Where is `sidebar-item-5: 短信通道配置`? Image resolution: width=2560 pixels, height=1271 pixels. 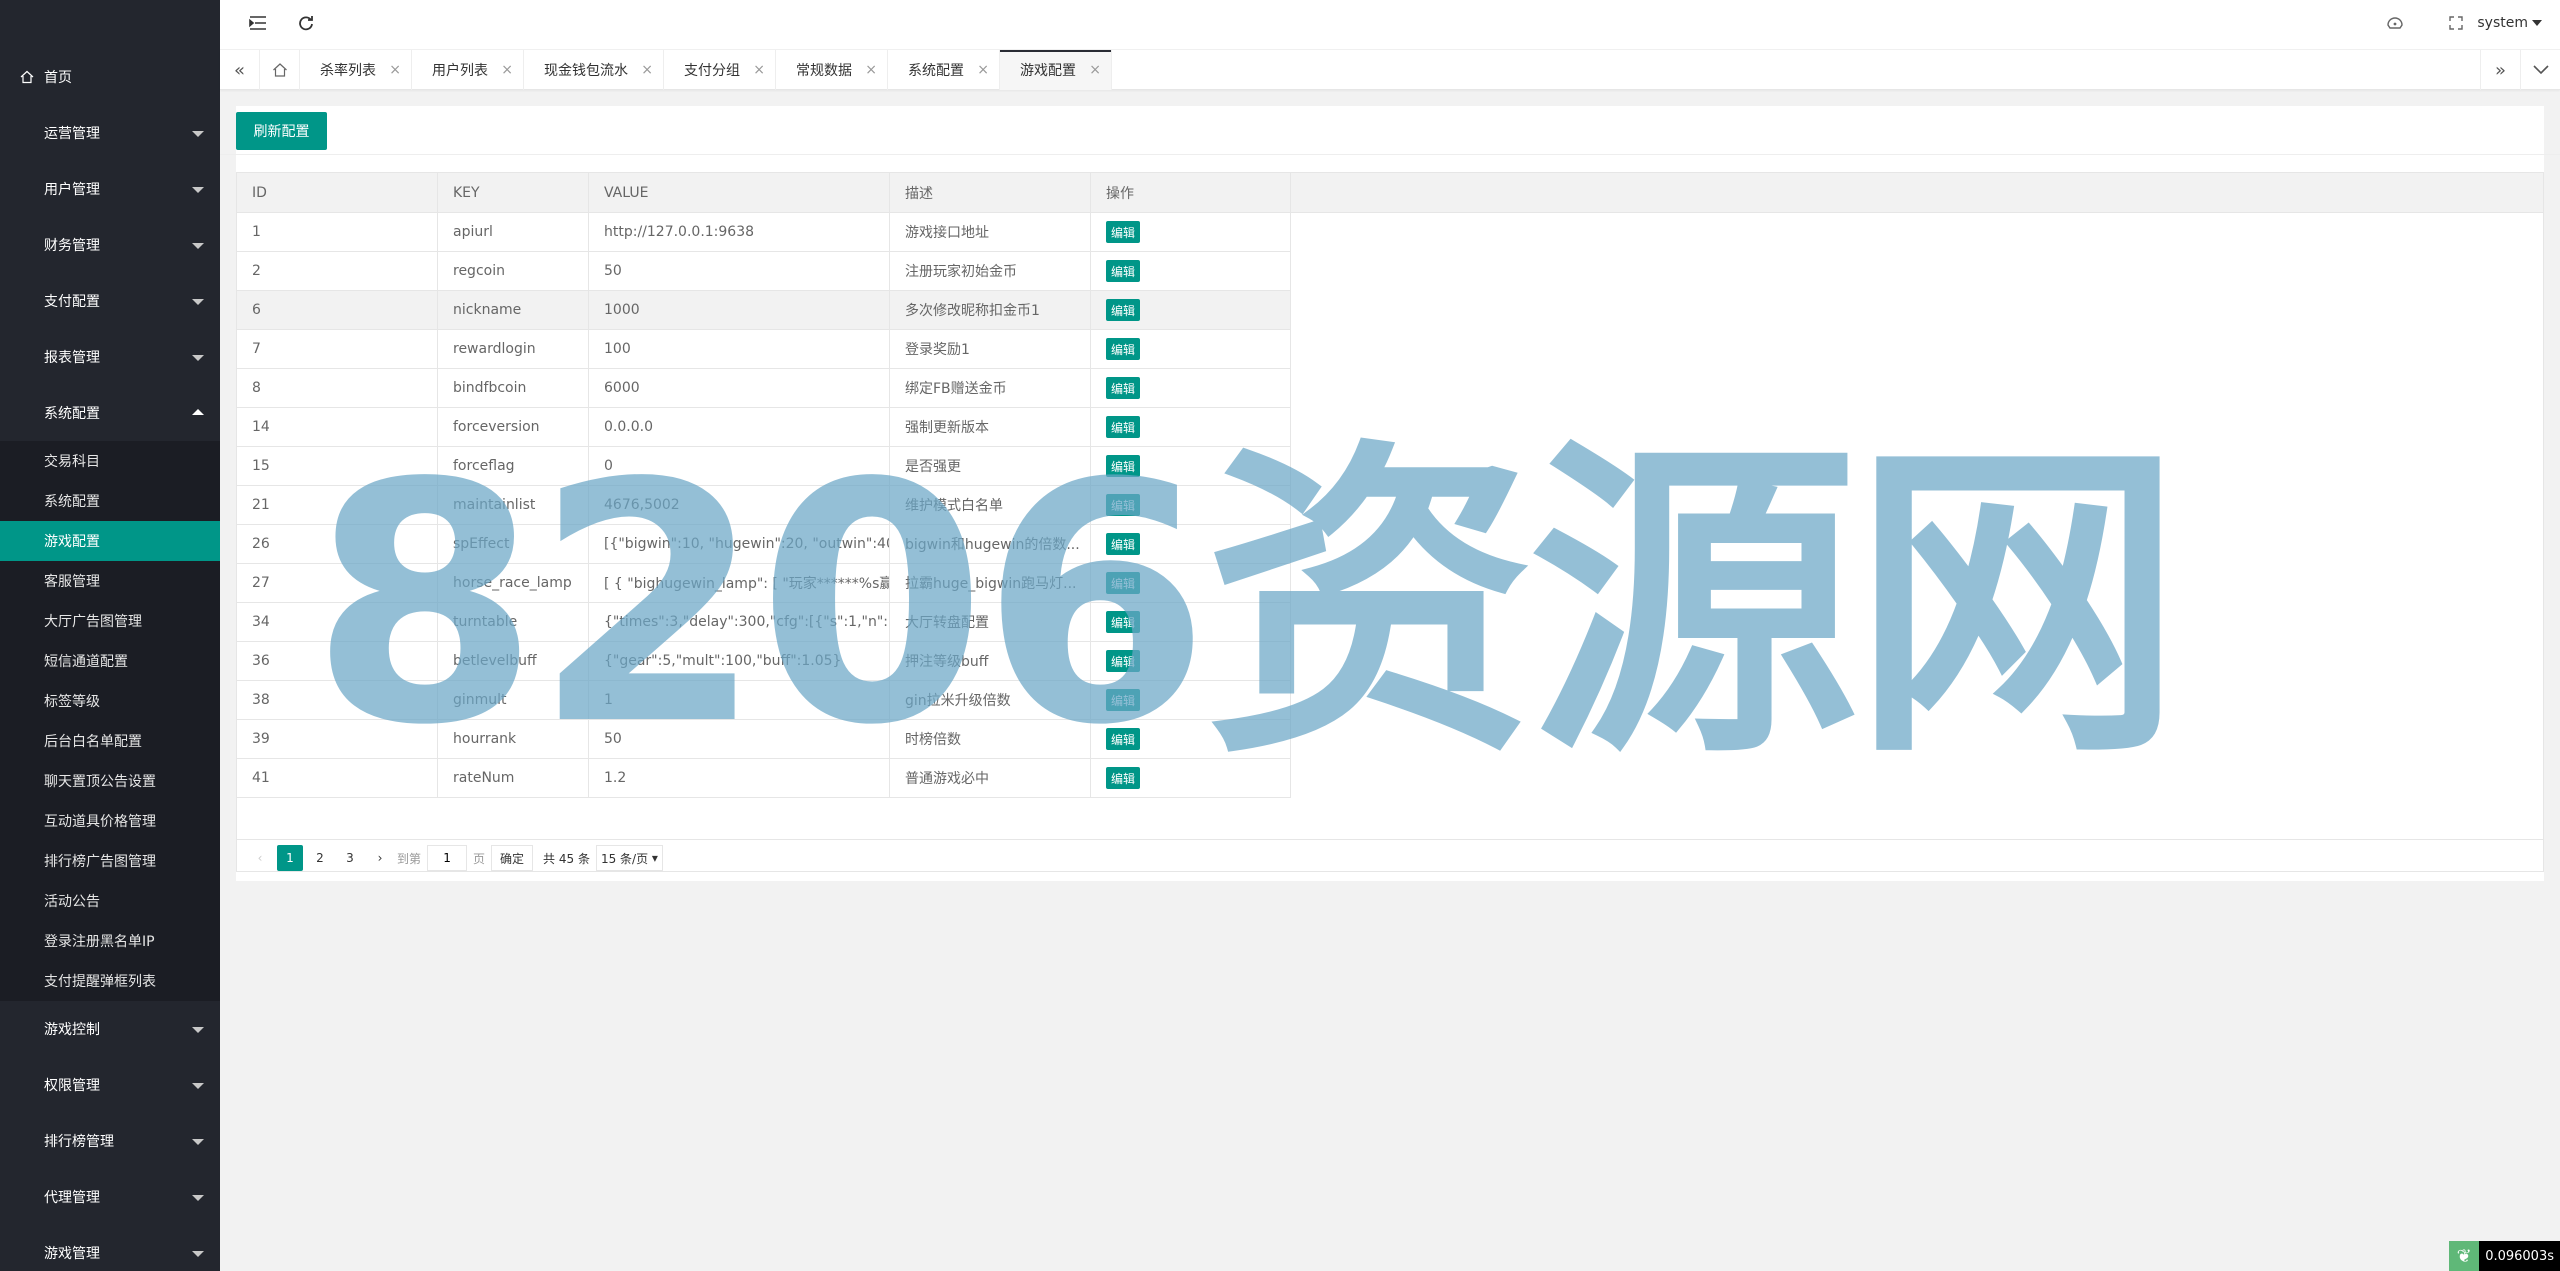 sidebar-item-5: 短信通道配置 is located at coordinates (110, 661).